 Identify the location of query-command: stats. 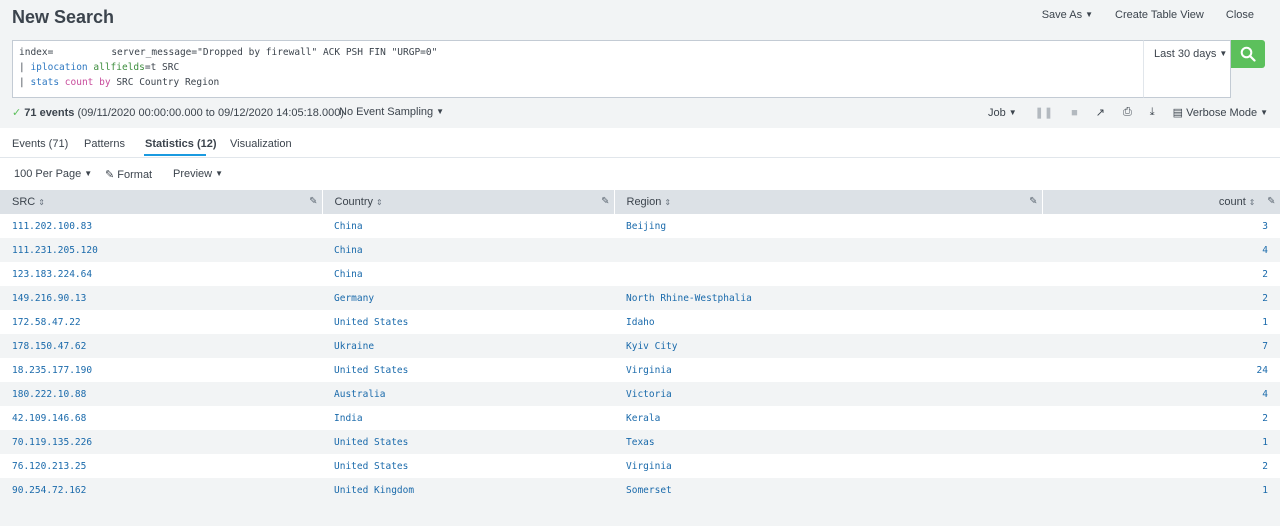
(45, 82).